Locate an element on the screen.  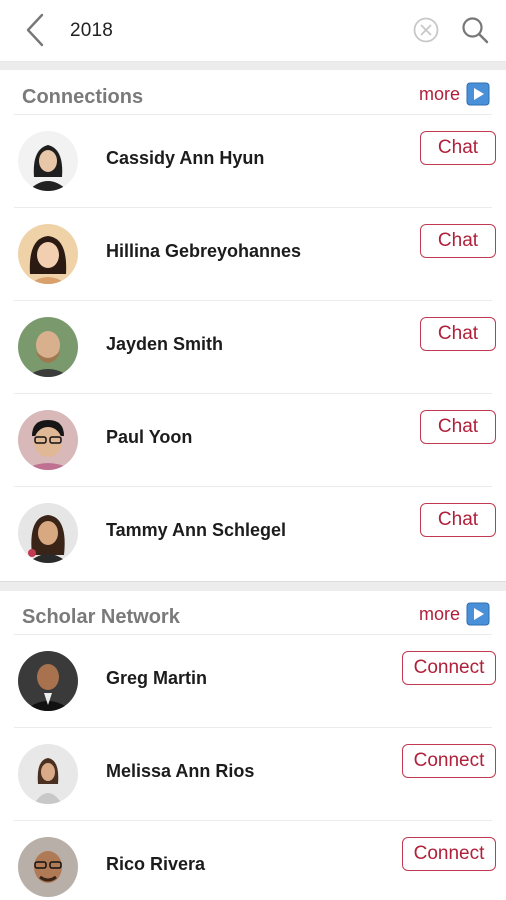
list-item: Jayden Smith Chat is located at coordinates (255, 346).